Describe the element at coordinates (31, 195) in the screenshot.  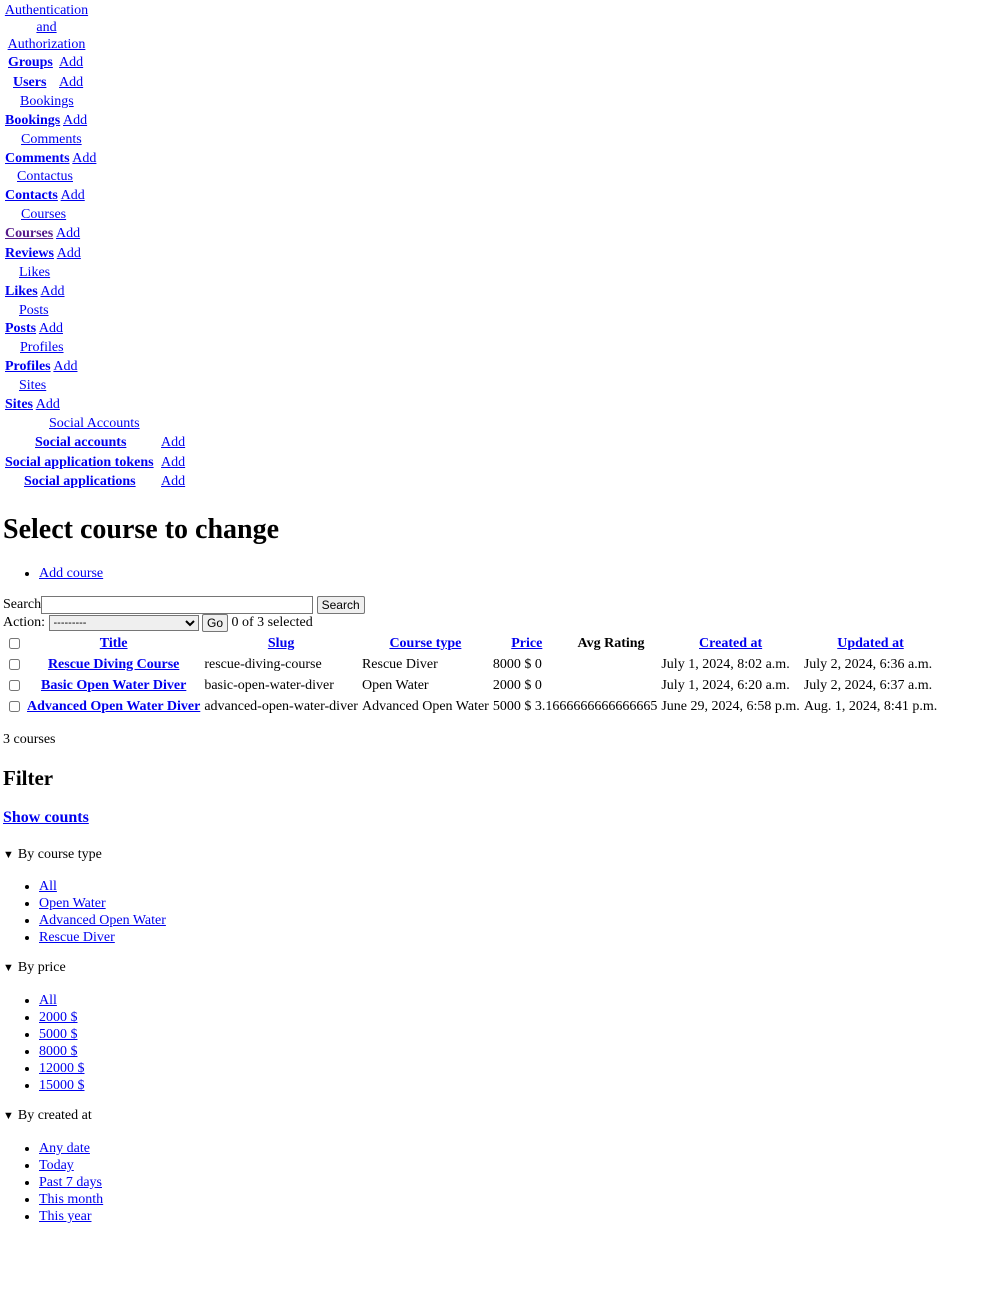
I see `nav-contacts-link: Contacts` at that location.